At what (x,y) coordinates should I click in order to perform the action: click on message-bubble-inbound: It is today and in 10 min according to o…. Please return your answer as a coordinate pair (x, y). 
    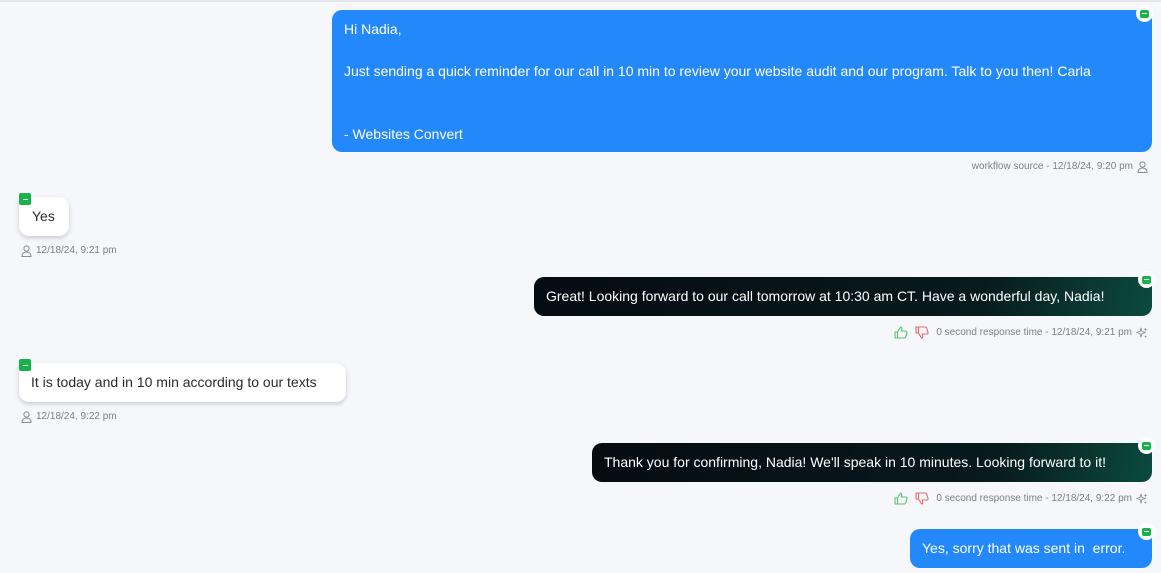
    Looking at the image, I should click on (182, 382).